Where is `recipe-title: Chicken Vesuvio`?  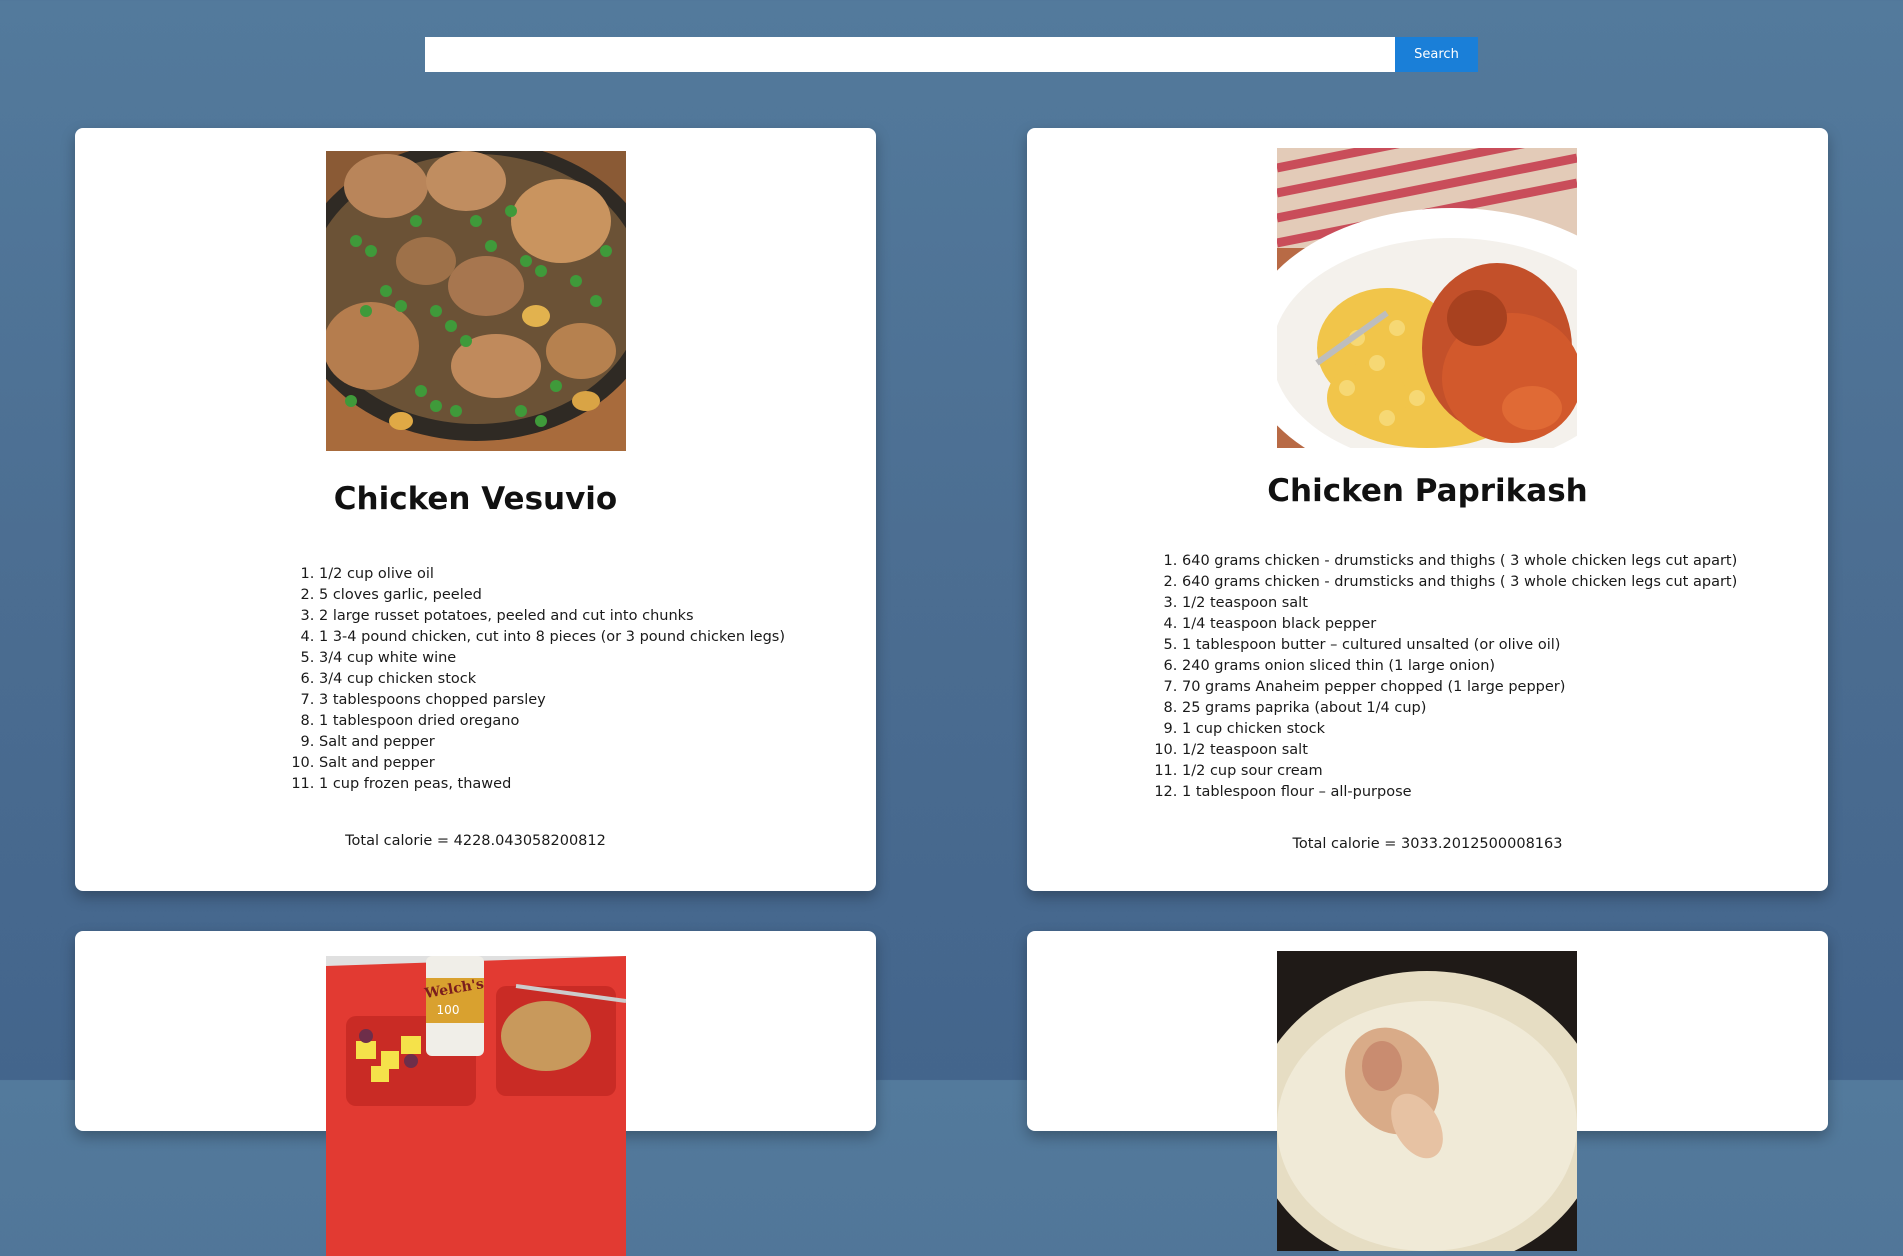 recipe-title: Chicken Vesuvio is located at coordinates (475, 499).